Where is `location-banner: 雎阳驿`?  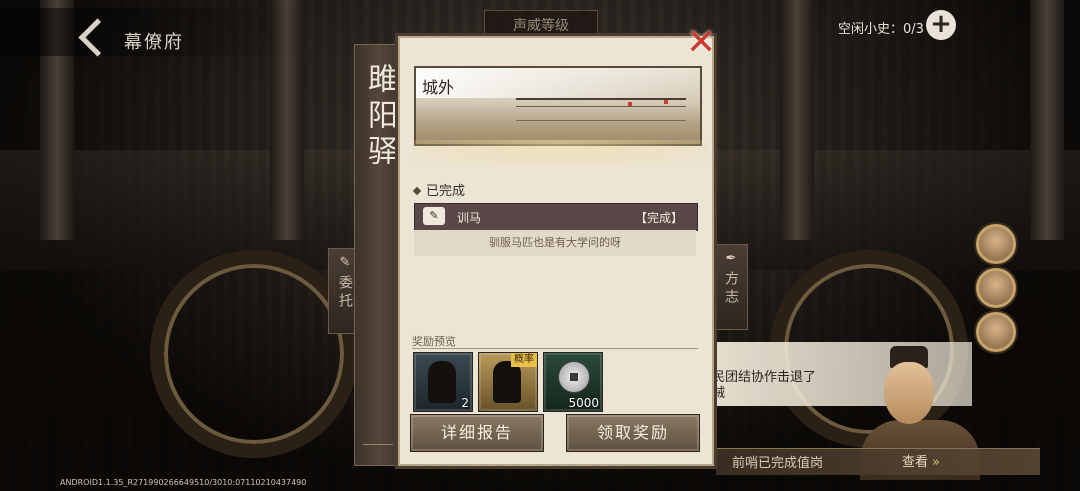 location-banner: 雎阳驿 is located at coordinates (379, 255).